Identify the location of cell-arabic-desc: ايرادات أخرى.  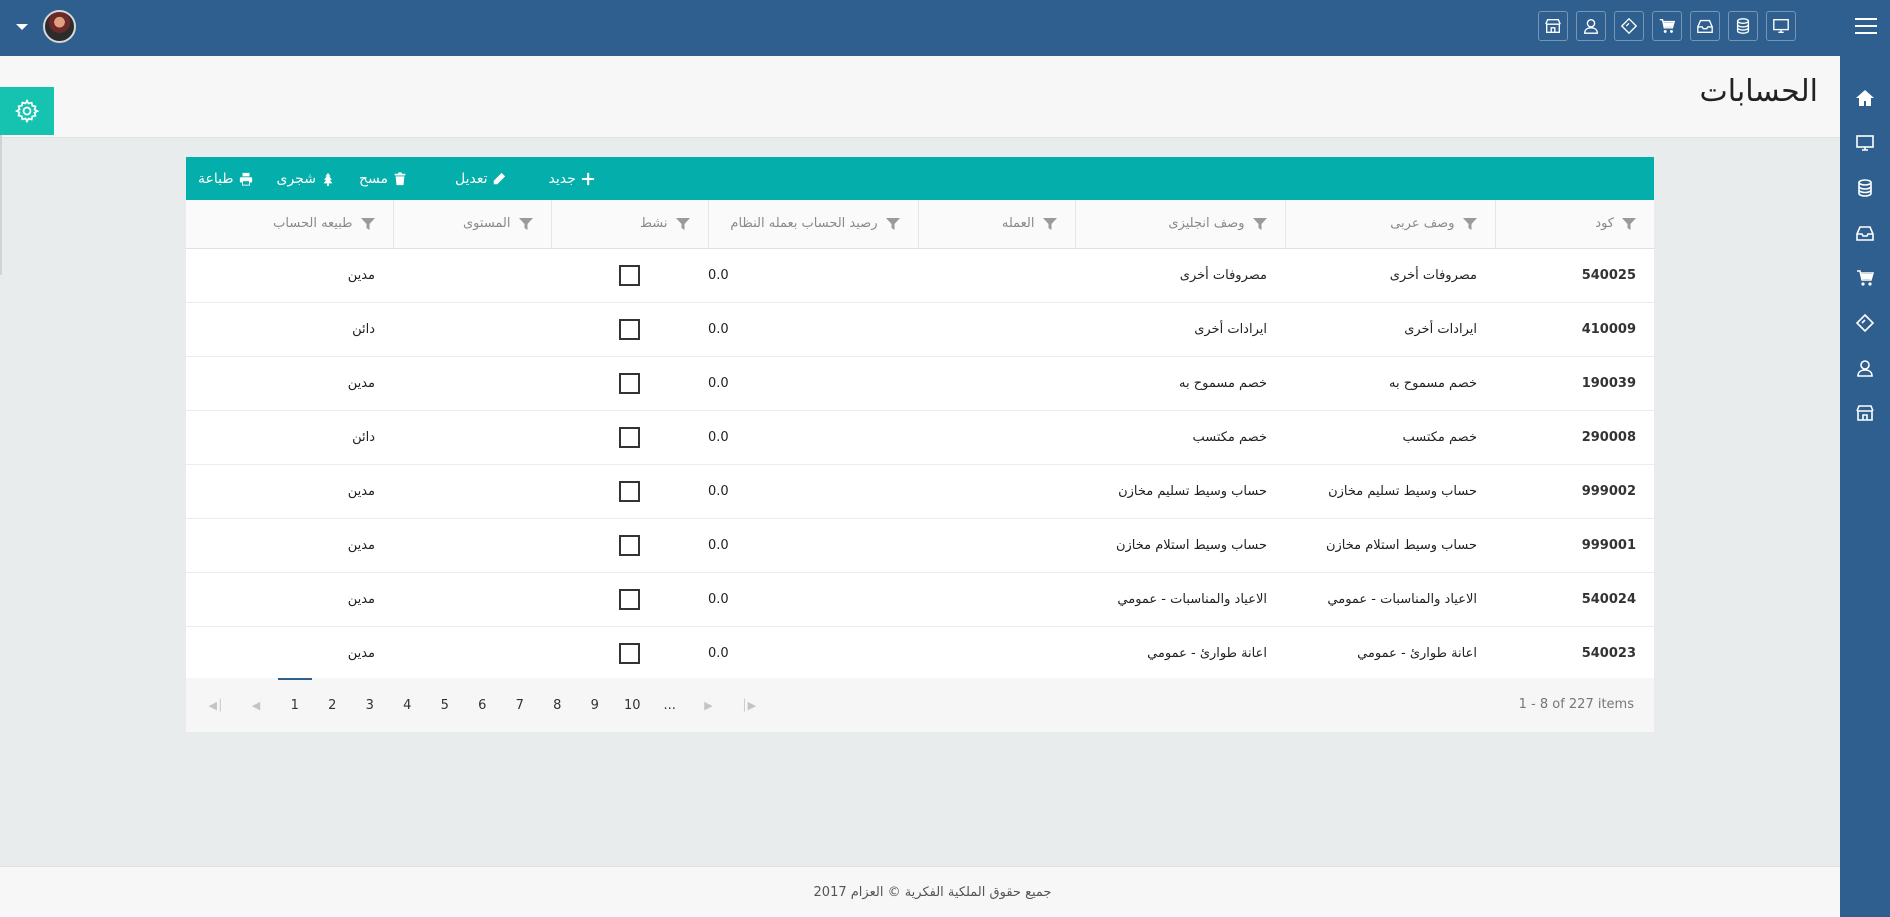
(1390, 329).